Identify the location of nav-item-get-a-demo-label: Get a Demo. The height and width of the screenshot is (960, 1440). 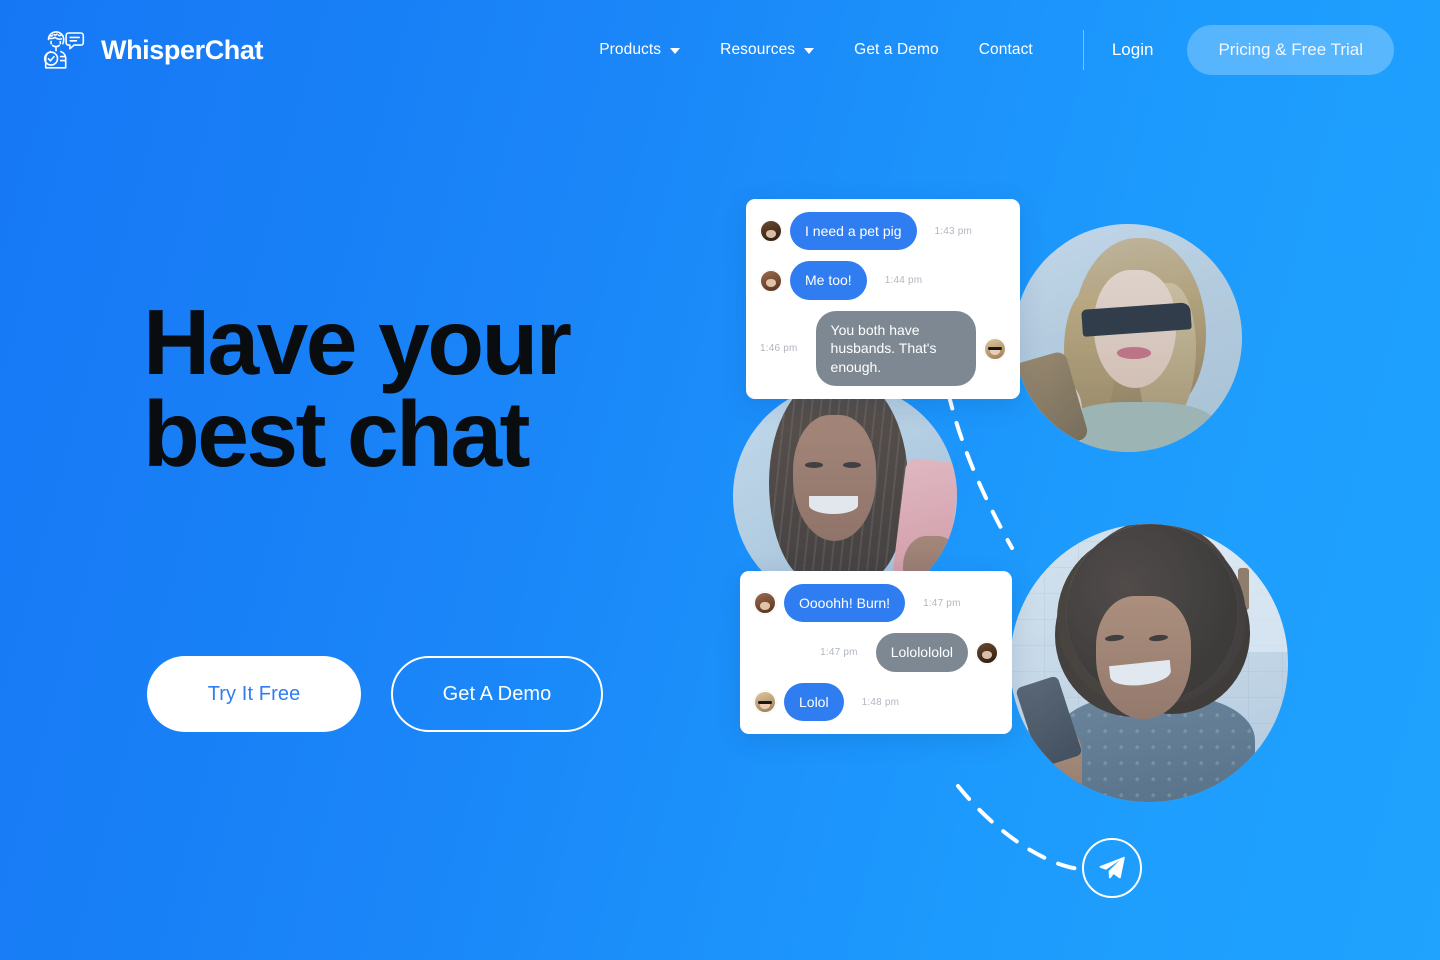
(896, 49).